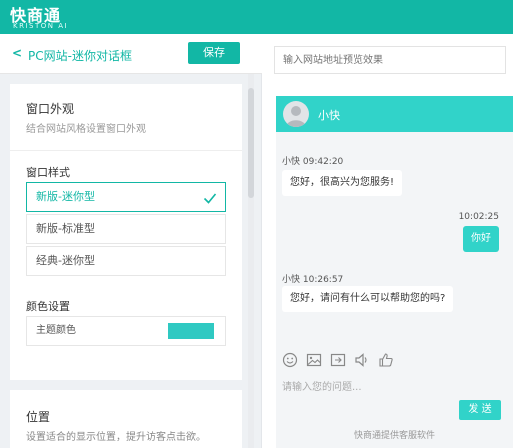  I want to click on save-button: 保存, so click(214, 53).